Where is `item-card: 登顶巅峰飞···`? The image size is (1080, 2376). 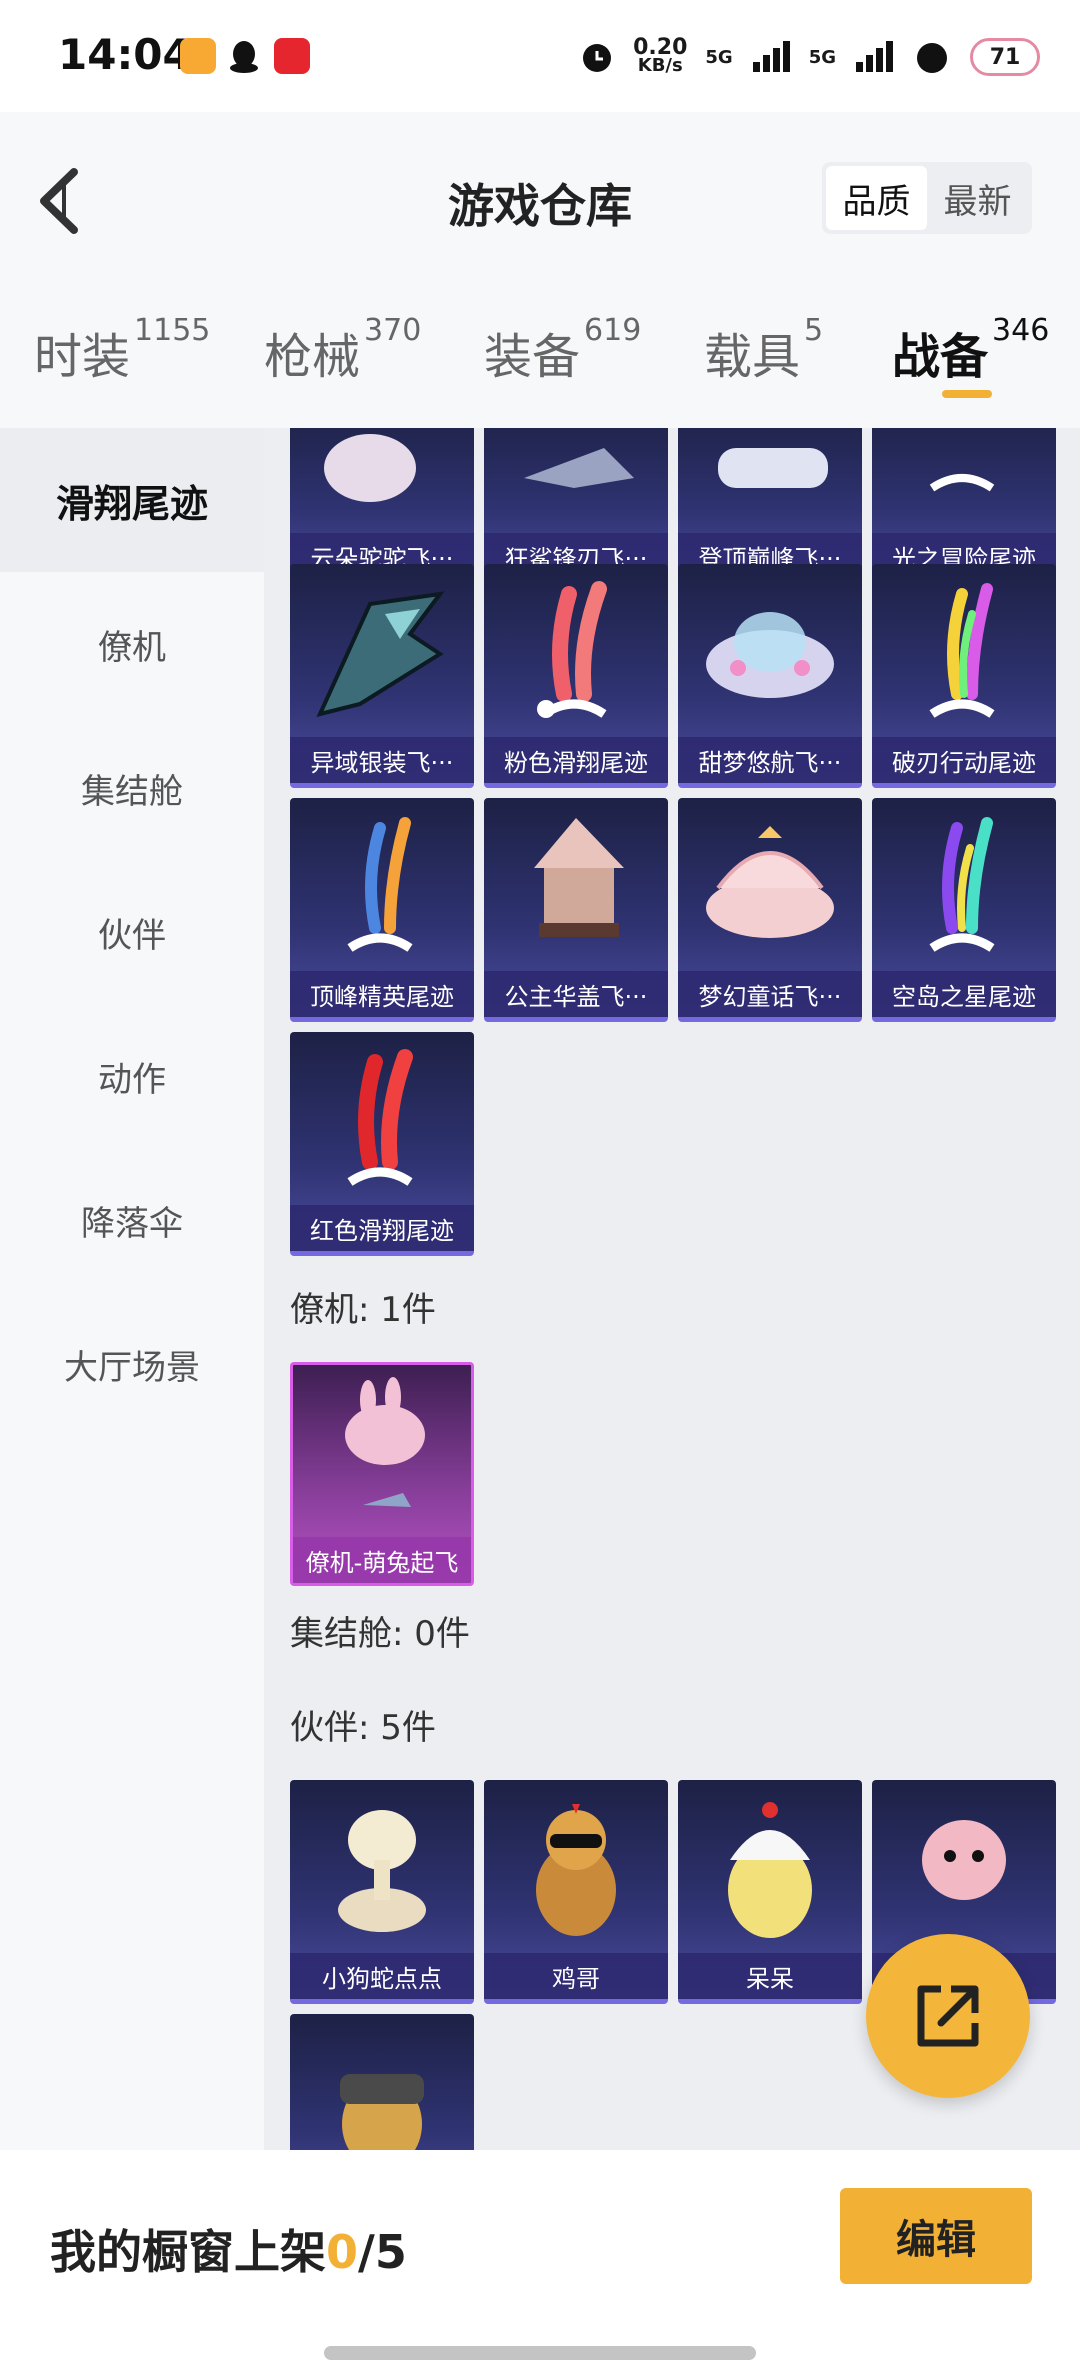
item-card: 登顶巅峰飞··· is located at coordinates (770, 506).